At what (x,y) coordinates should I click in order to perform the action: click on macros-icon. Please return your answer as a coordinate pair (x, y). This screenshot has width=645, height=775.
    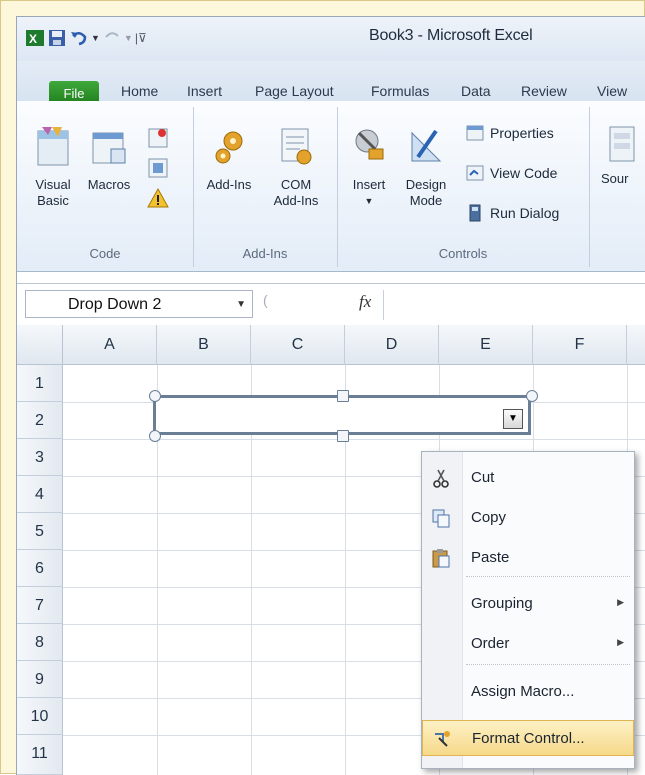
    Looking at the image, I should click on (109, 148).